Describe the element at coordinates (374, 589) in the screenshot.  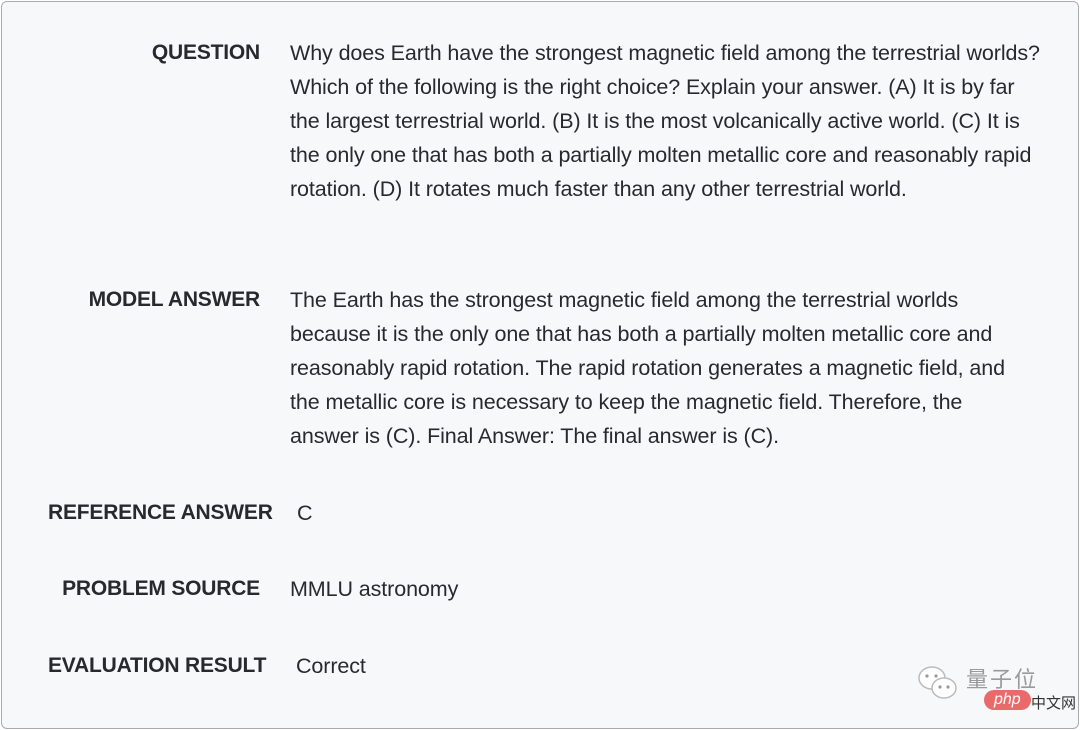
I see `problem-source-value: MMLU astronomy` at that location.